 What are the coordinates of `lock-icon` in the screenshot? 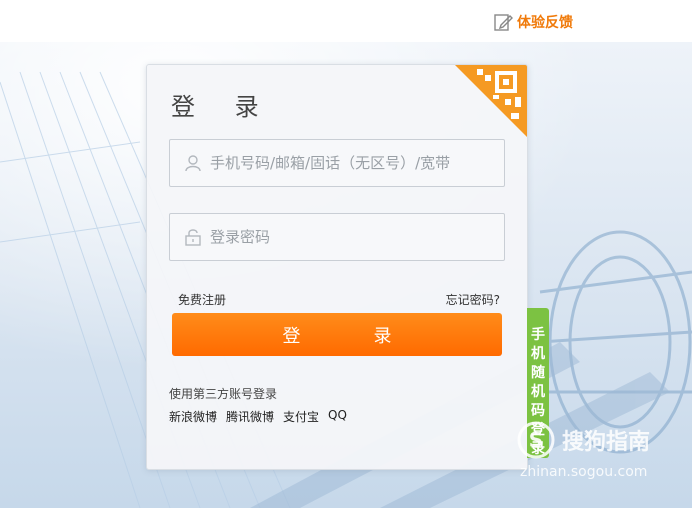 It's located at (193, 237).